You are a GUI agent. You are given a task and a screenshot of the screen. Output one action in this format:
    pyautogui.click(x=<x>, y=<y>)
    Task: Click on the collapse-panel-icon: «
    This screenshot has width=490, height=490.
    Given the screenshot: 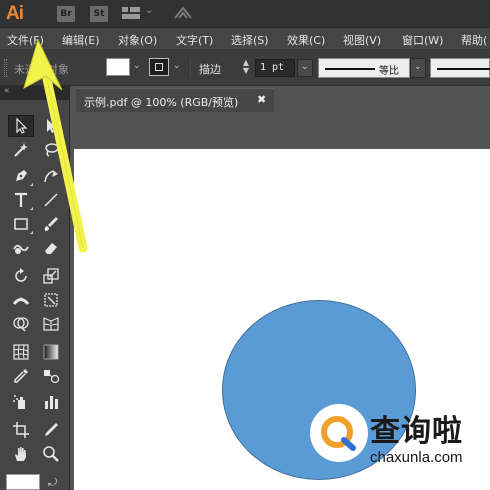 What is the action you would take?
    pyautogui.click(x=7, y=91)
    